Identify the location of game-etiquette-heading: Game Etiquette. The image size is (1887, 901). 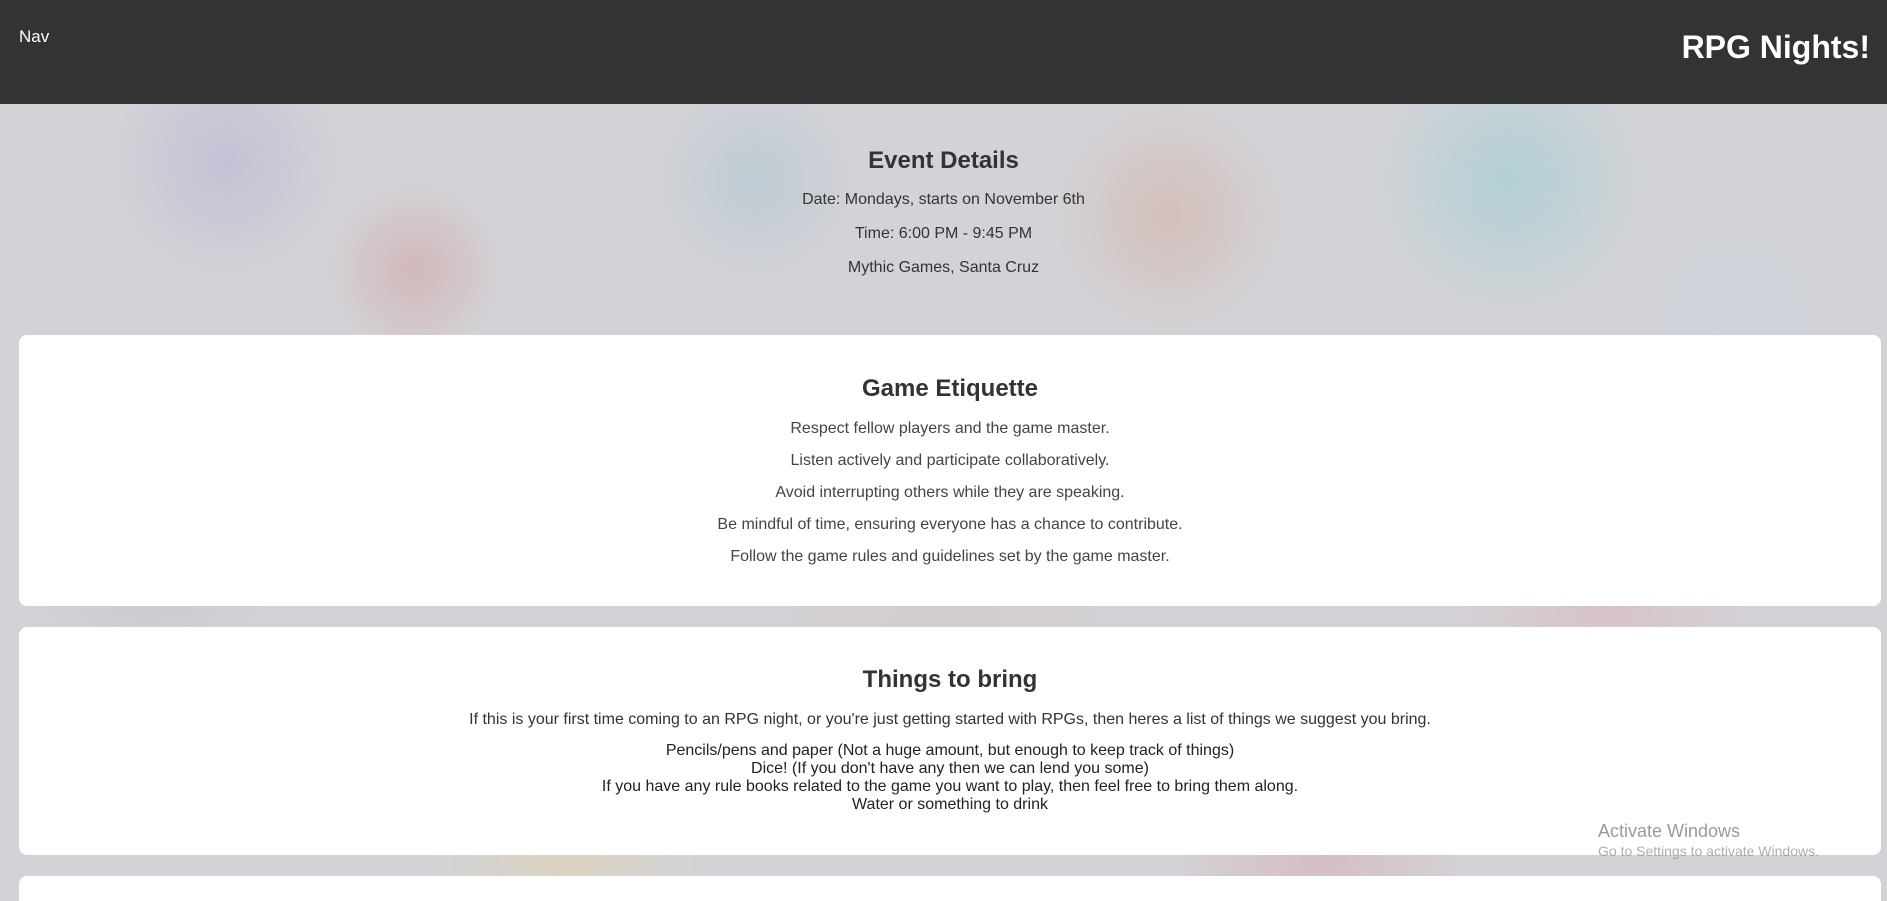
(950, 388).